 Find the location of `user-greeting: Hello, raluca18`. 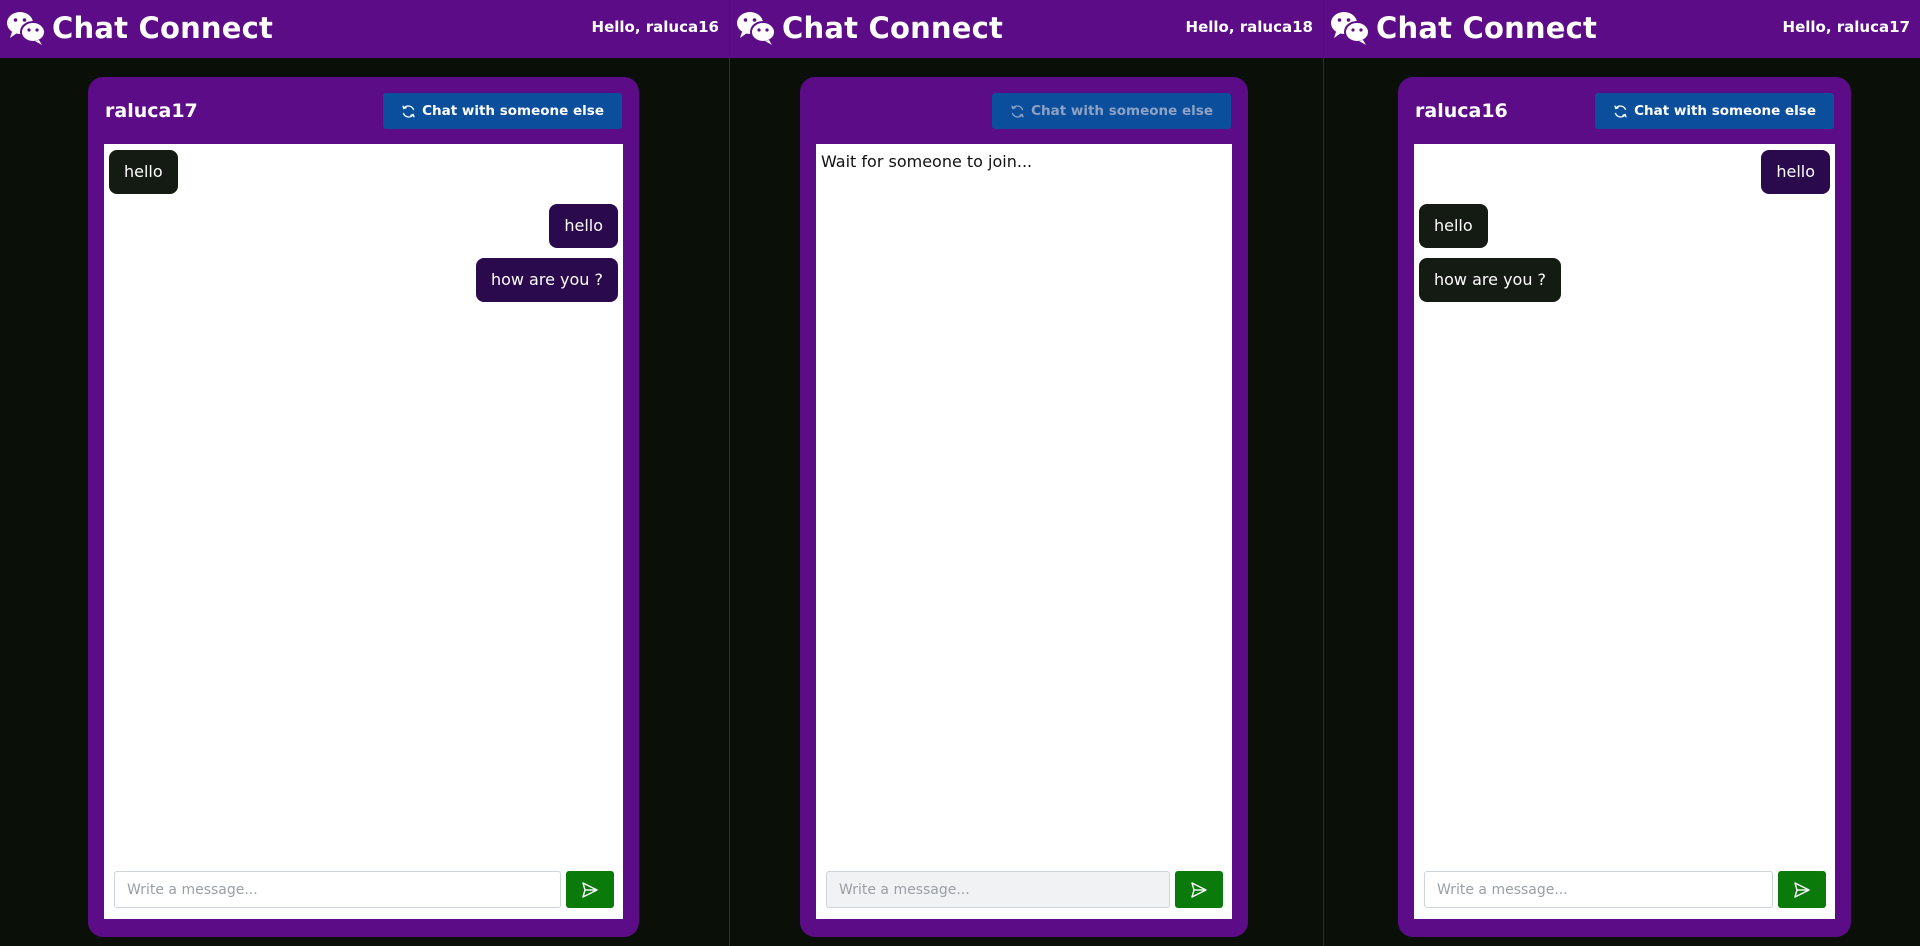

user-greeting: Hello, raluca18 is located at coordinates (1249, 27).